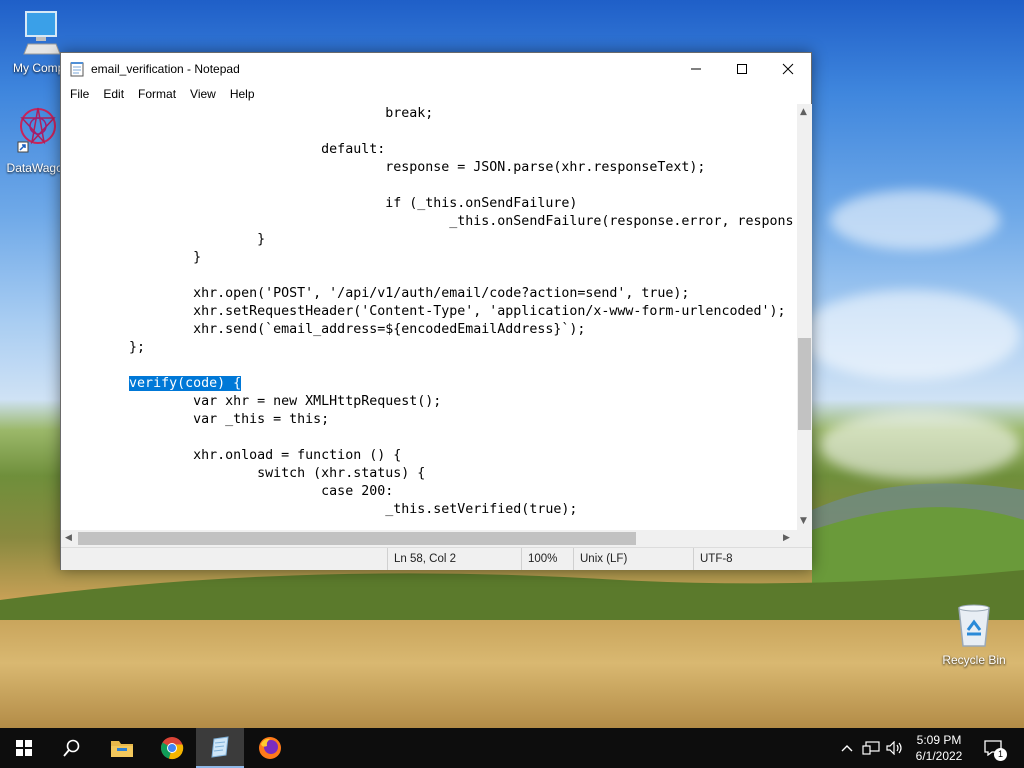  What do you see at coordinates (36, 130) in the screenshot?
I see `datawagon-icon` at bounding box center [36, 130].